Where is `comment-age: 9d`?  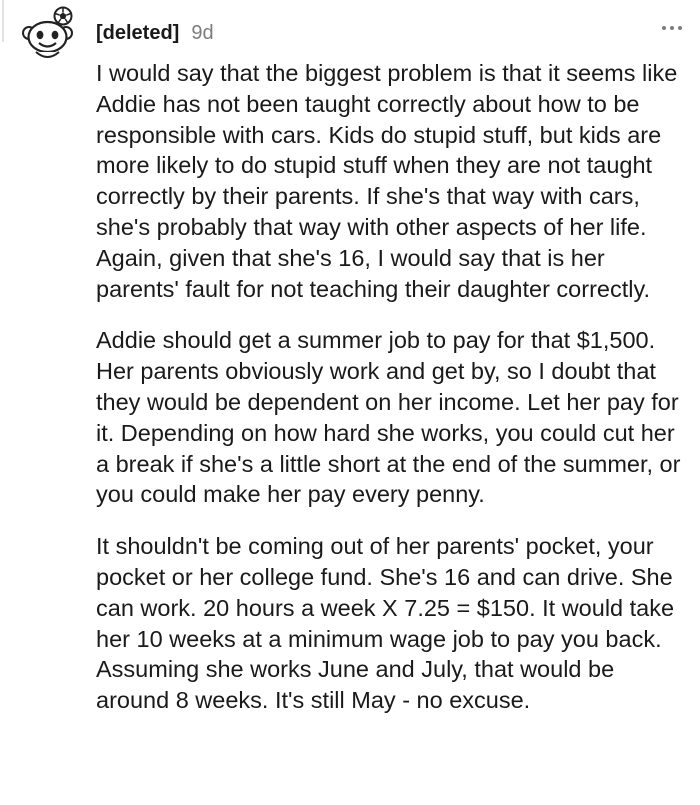 comment-age: 9d is located at coordinates (202, 33).